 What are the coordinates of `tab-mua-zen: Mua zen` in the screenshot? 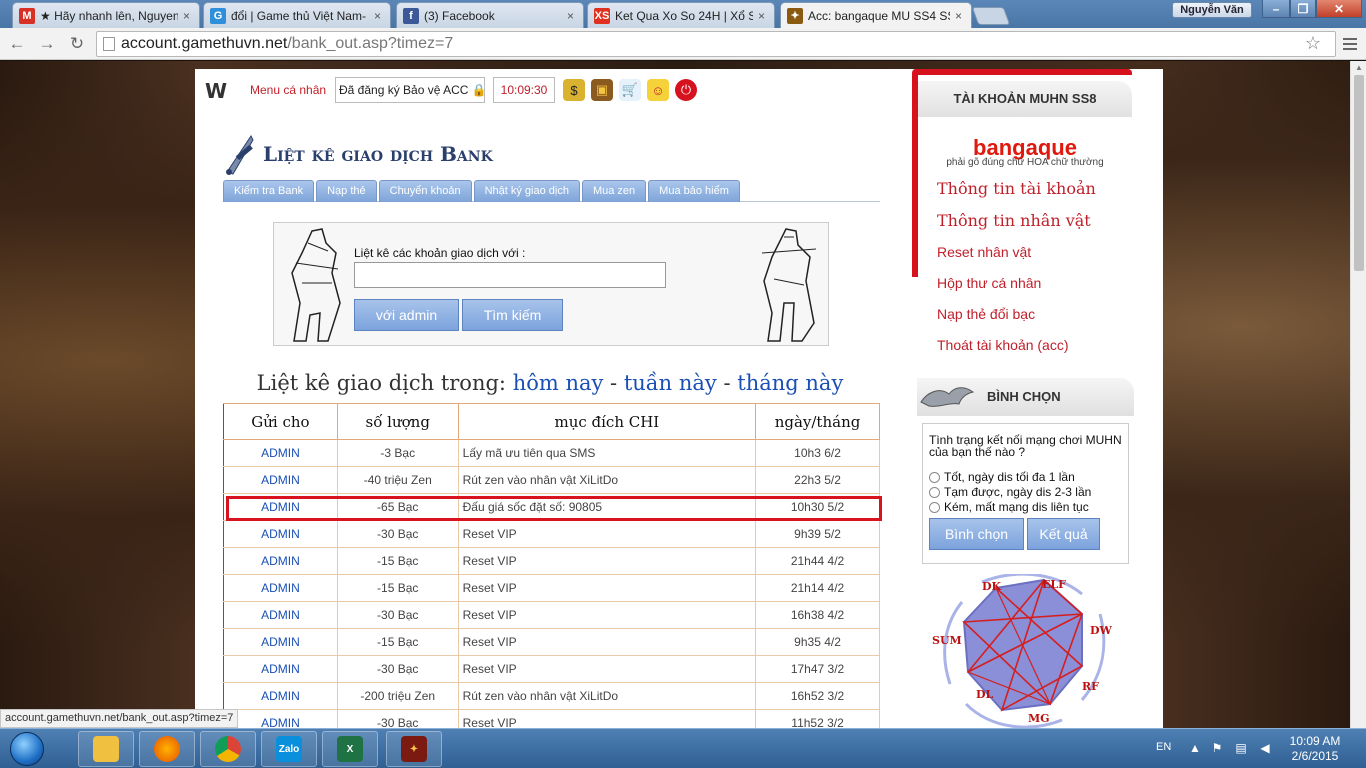 It's located at (614, 191).